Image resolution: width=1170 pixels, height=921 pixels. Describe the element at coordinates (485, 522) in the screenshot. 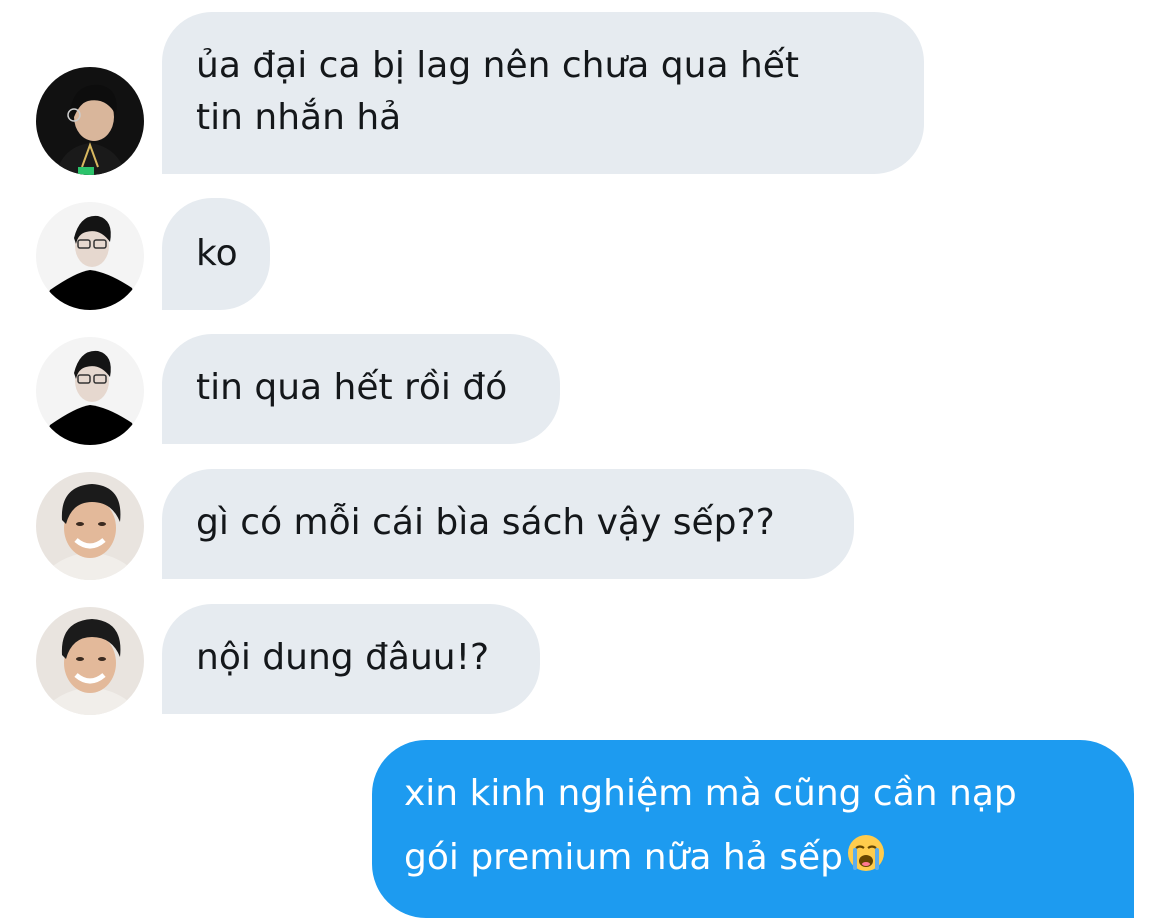

I see `message-text: gì có mỗi cái bìa sách vậy sếp??` at that location.